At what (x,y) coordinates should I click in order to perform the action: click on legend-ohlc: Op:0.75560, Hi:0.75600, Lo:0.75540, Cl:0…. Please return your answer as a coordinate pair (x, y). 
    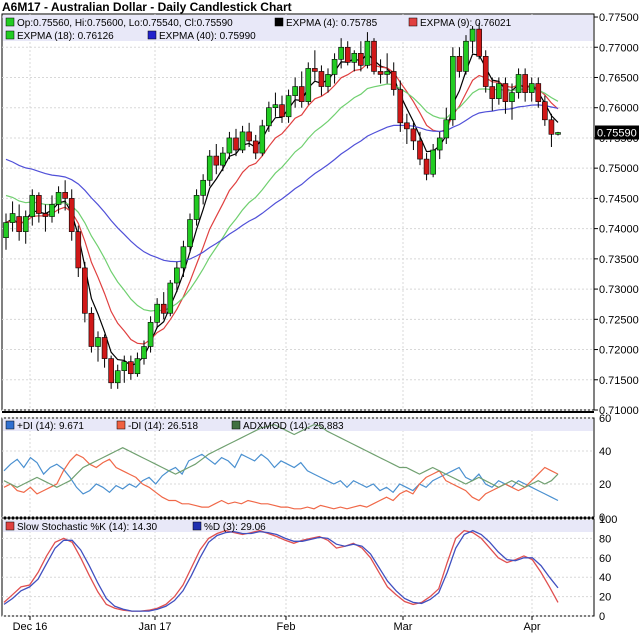
    Looking at the image, I should click on (125, 23).